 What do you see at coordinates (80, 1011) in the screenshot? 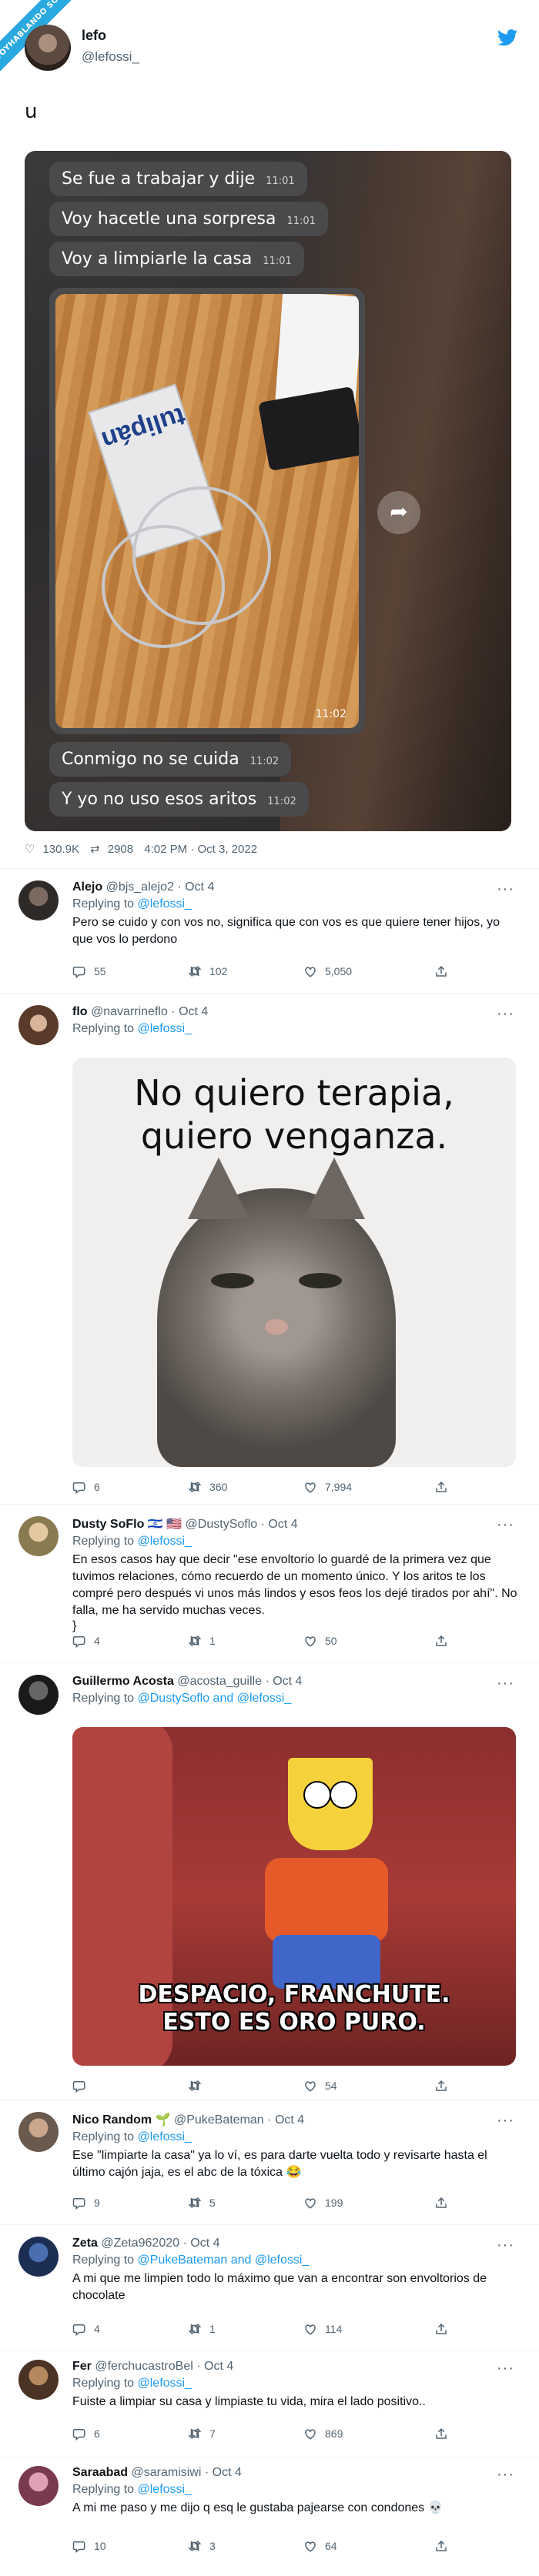
I see `reply-author-name: flo` at bounding box center [80, 1011].